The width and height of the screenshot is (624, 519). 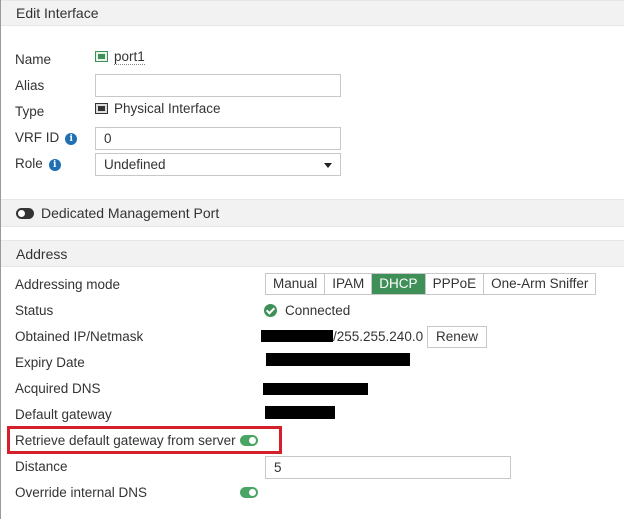 I want to click on type-value-text: Physical Interface, so click(x=167, y=108).